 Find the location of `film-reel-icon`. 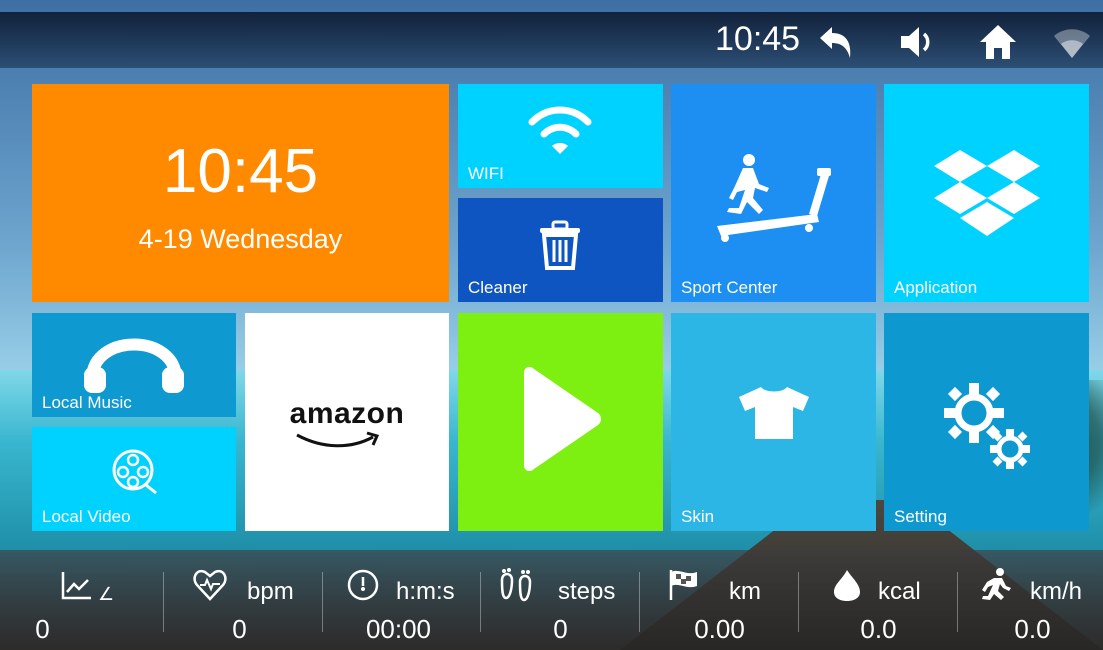

film-reel-icon is located at coordinates (135, 474).